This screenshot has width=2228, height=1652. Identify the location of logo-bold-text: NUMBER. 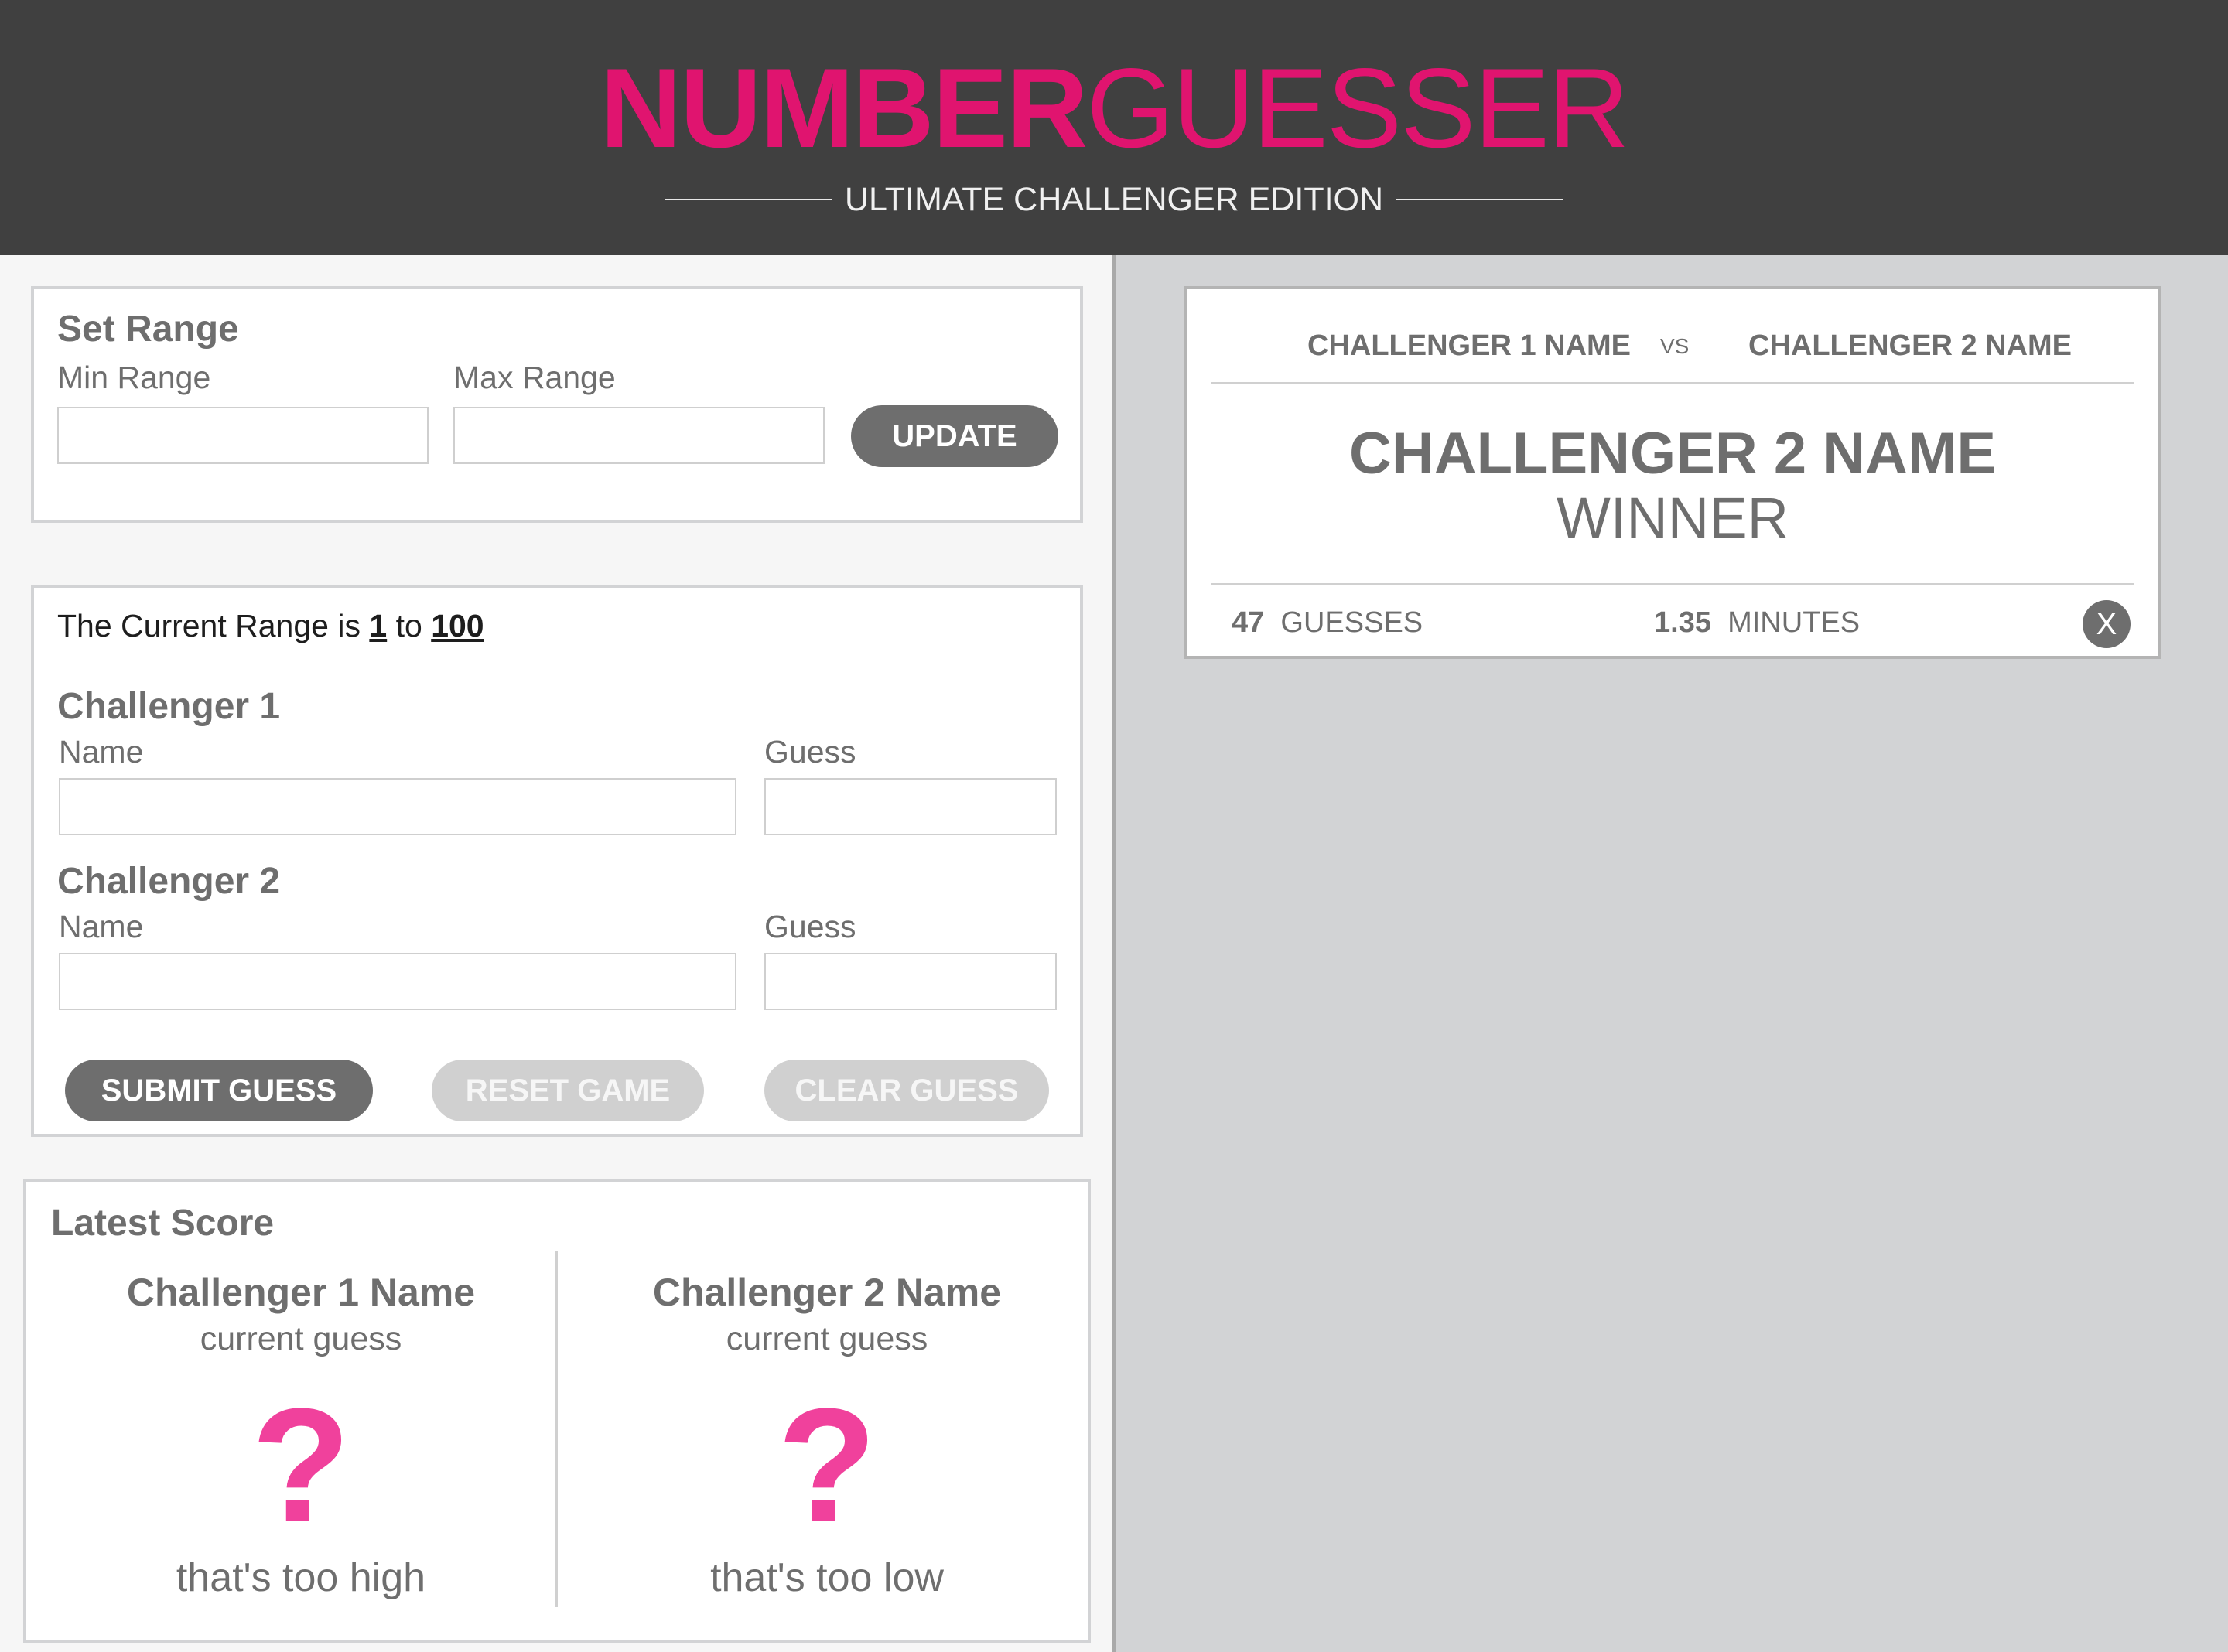
(844, 108).